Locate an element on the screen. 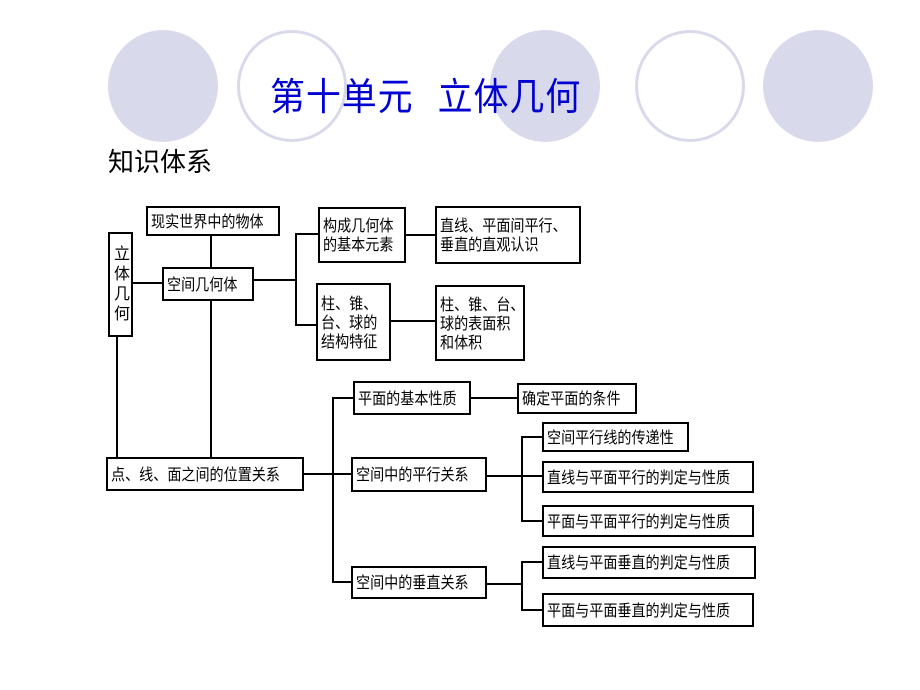 The width and height of the screenshot is (920, 690). node-label: 柱、锥、 台、球的 结构特征 is located at coordinates (349, 322).